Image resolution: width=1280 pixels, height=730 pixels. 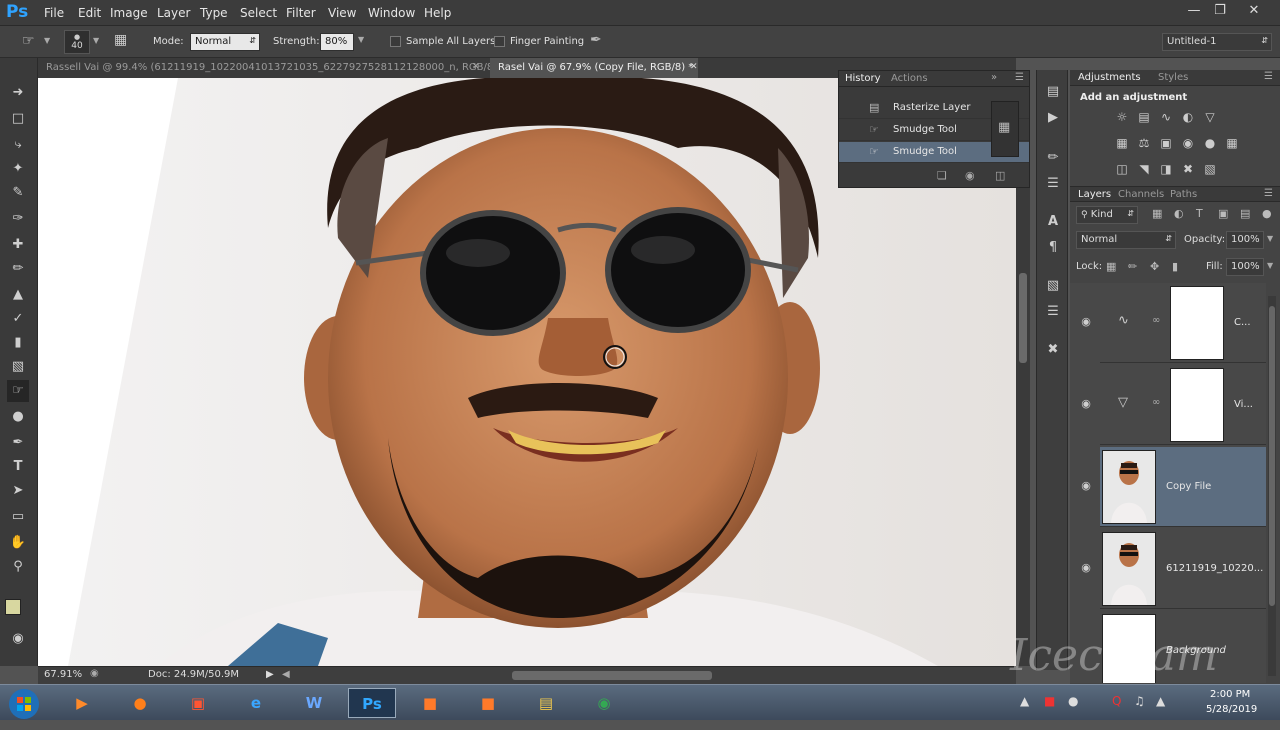 What do you see at coordinates (342, 13) in the screenshot?
I see `menu-view: View` at bounding box center [342, 13].